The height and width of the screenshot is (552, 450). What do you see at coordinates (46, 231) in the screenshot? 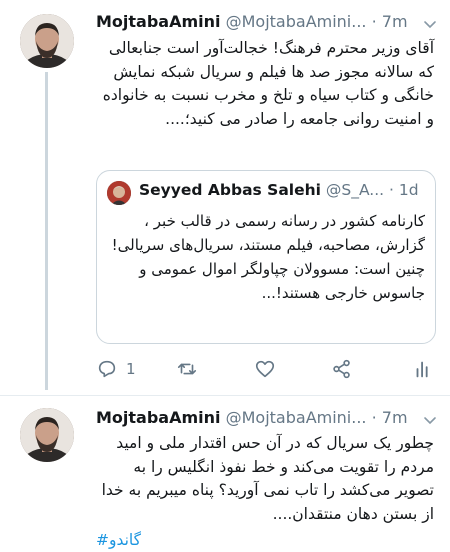
I see `thread-line` at bounding box center [46, 231].